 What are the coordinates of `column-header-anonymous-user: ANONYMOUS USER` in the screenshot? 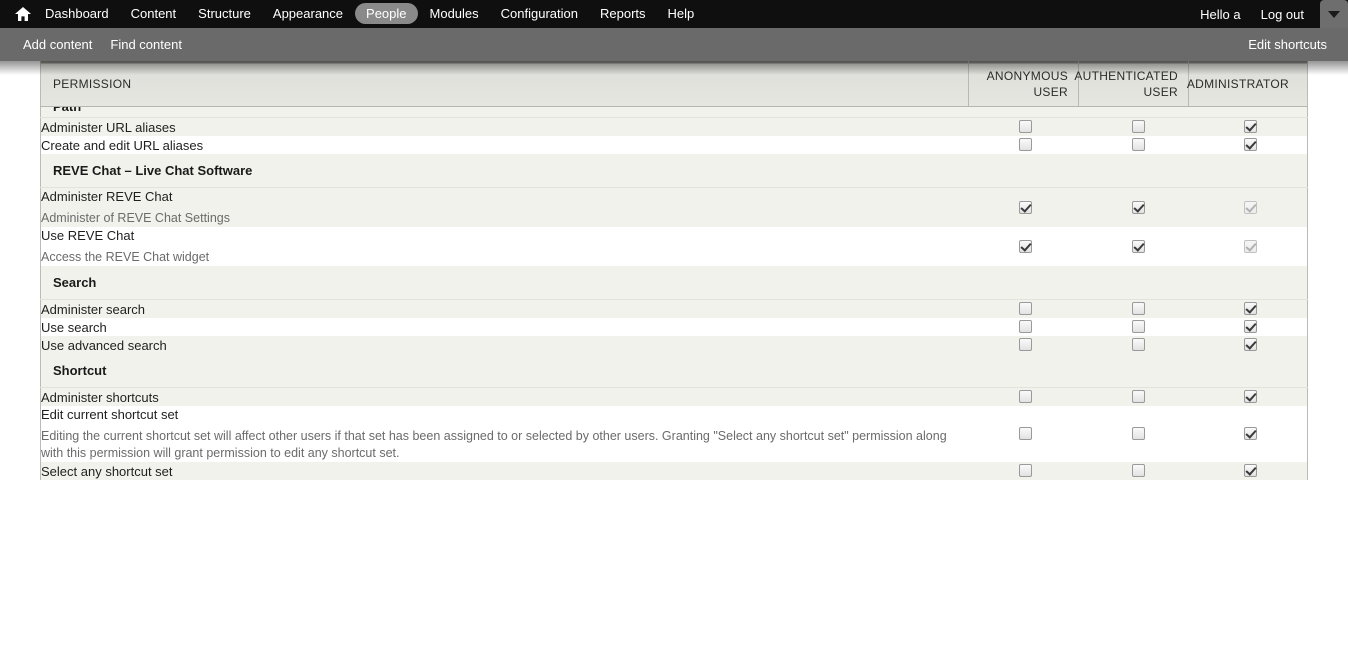 It's located at (1024, 83).